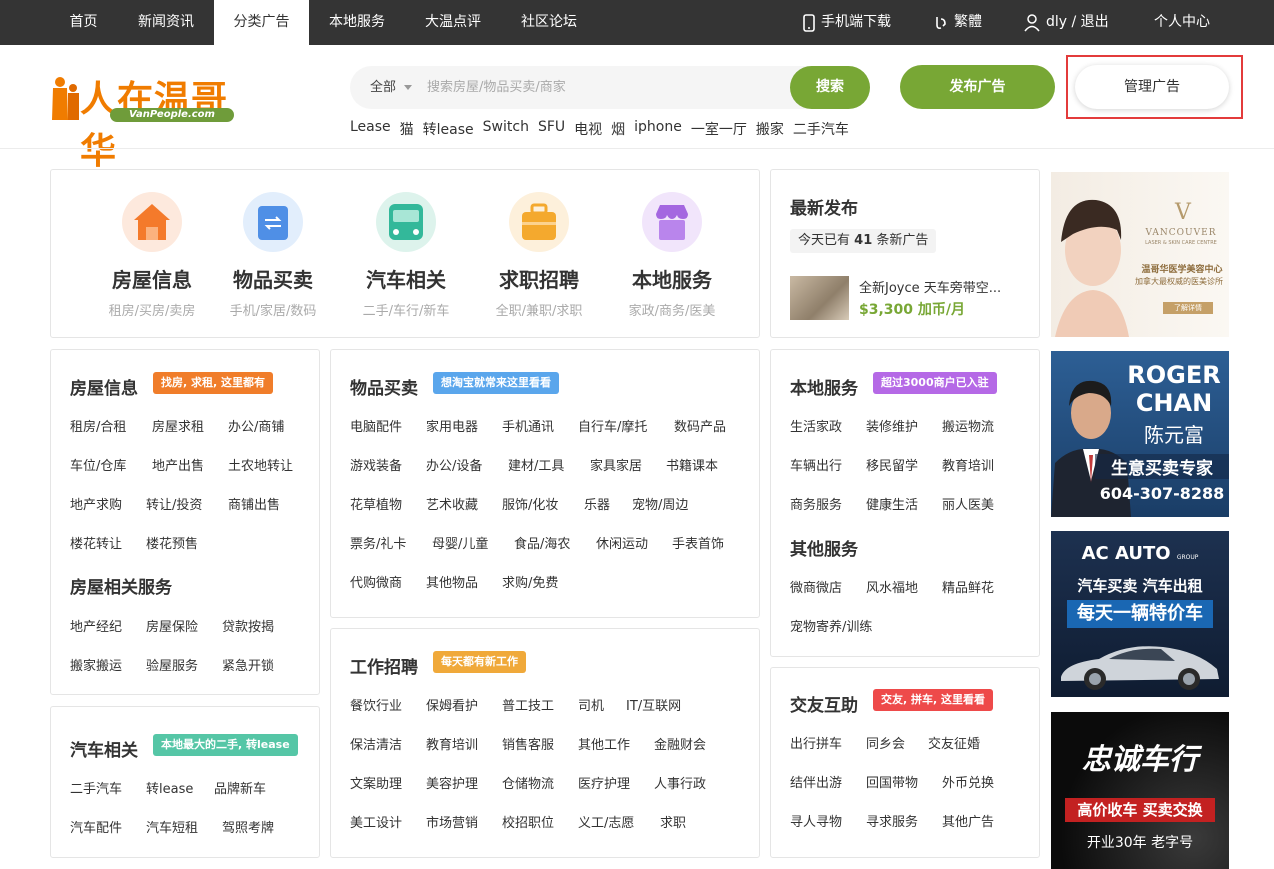 The image size is (1274, 869). What do you see at coordinates (658, 129) in the screenshot?
I see `hot-keyword: iphone` at bounding box center [658, 129].